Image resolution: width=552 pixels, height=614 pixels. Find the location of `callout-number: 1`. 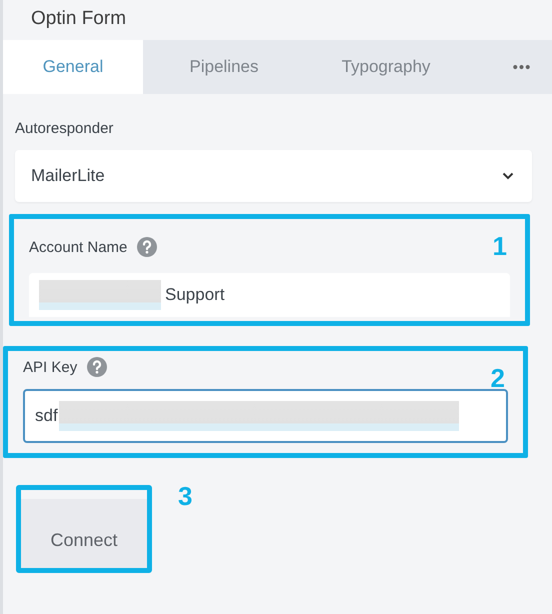

callout-number: 1 is located at coordinates (499, 246).